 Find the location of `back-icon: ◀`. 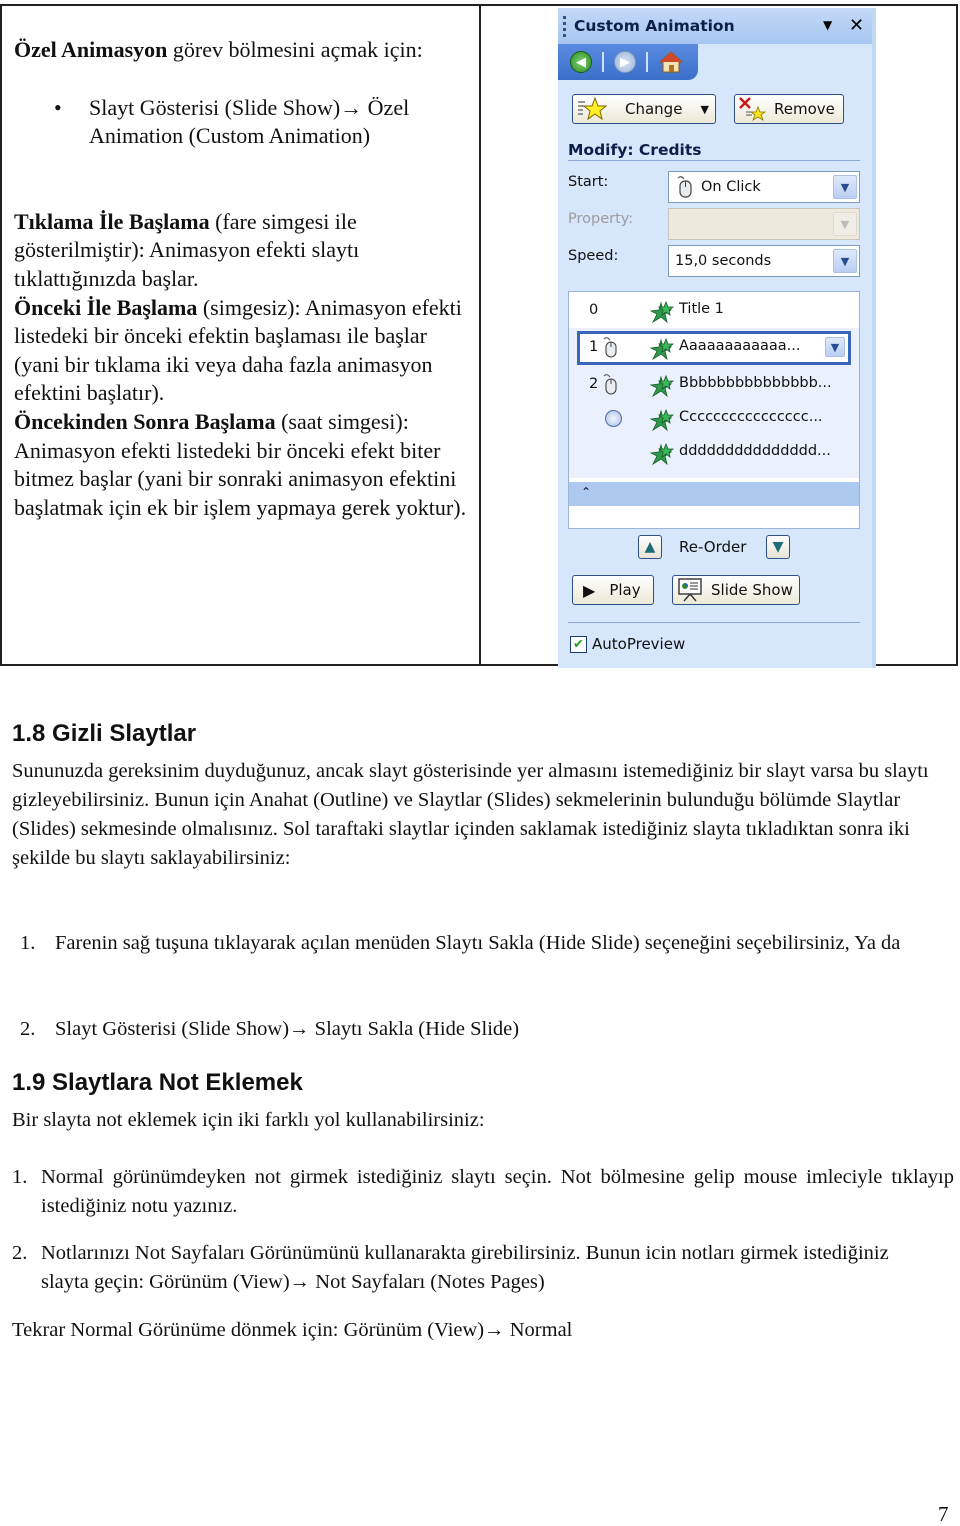

back-icon: ◀ is located at coordinates (581, 62).